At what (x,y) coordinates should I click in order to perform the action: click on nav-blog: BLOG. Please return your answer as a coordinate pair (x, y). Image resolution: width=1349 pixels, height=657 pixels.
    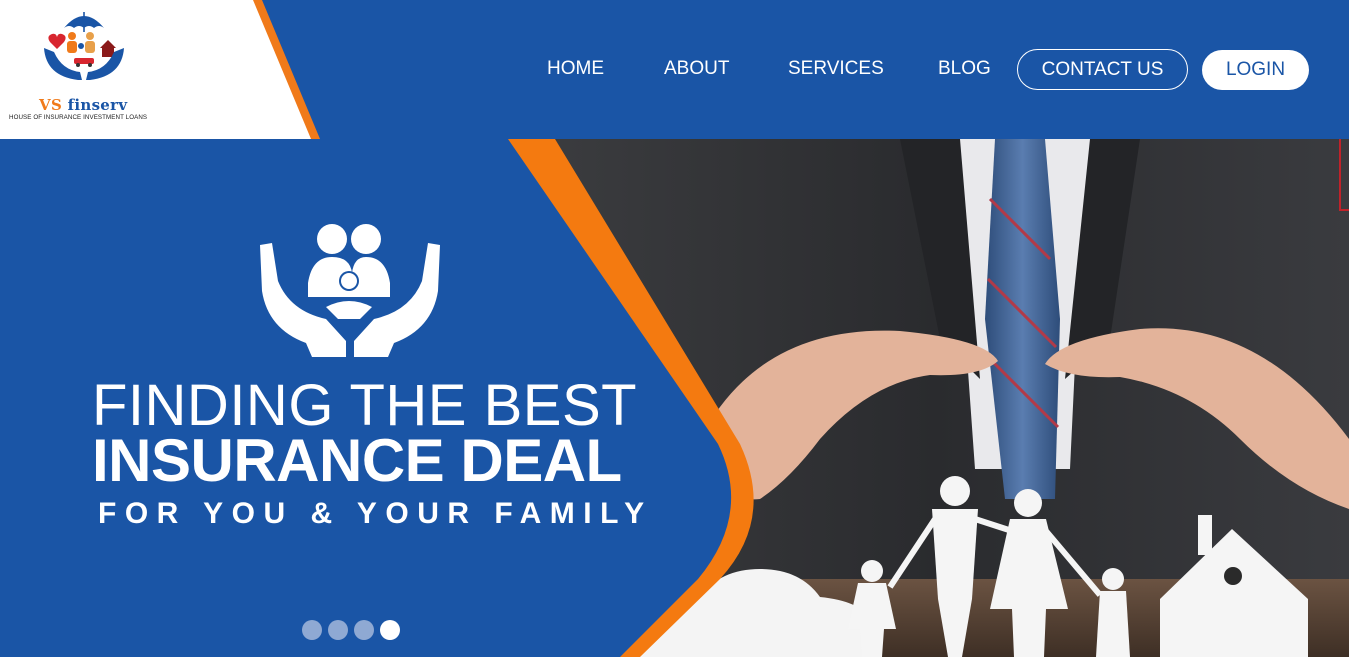
    Looking at the image, I should click on (964, 69).